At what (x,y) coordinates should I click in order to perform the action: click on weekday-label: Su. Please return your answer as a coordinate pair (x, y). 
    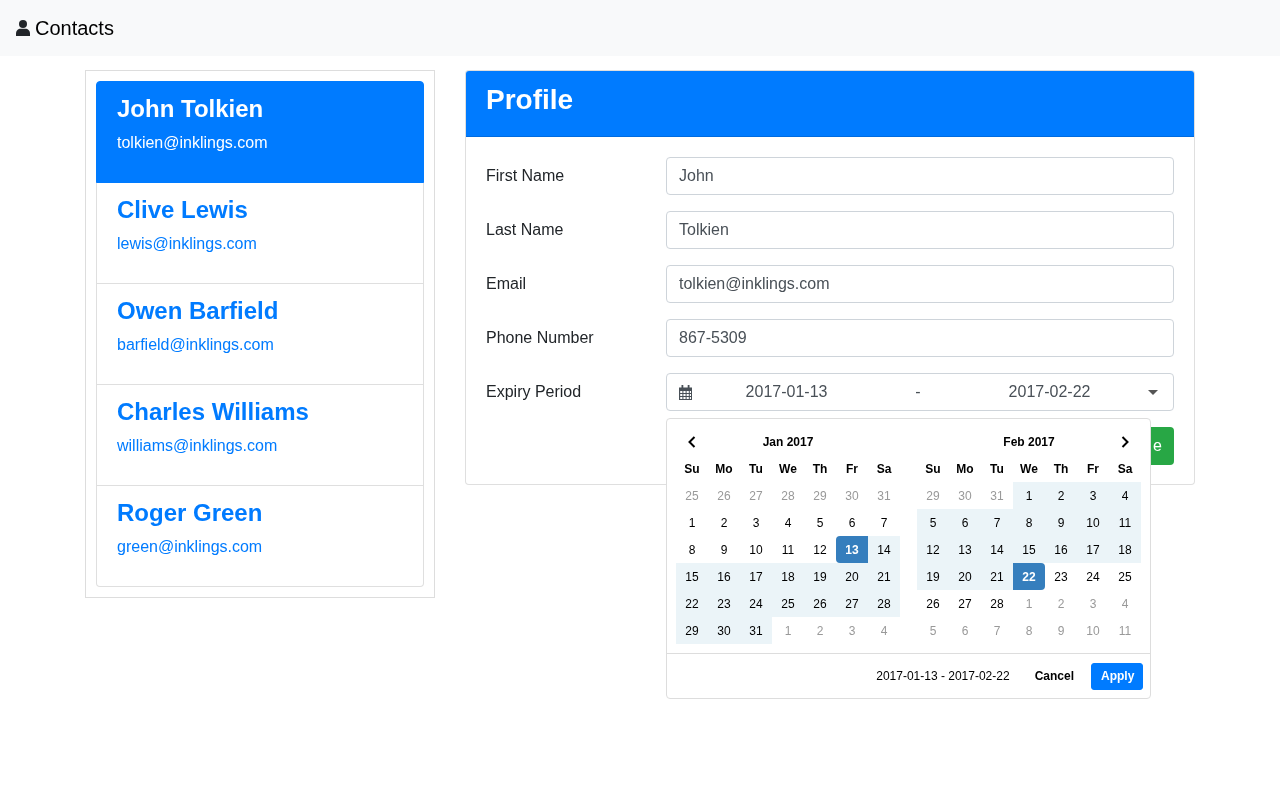
    Looking at the image, I should click on (933, 469).